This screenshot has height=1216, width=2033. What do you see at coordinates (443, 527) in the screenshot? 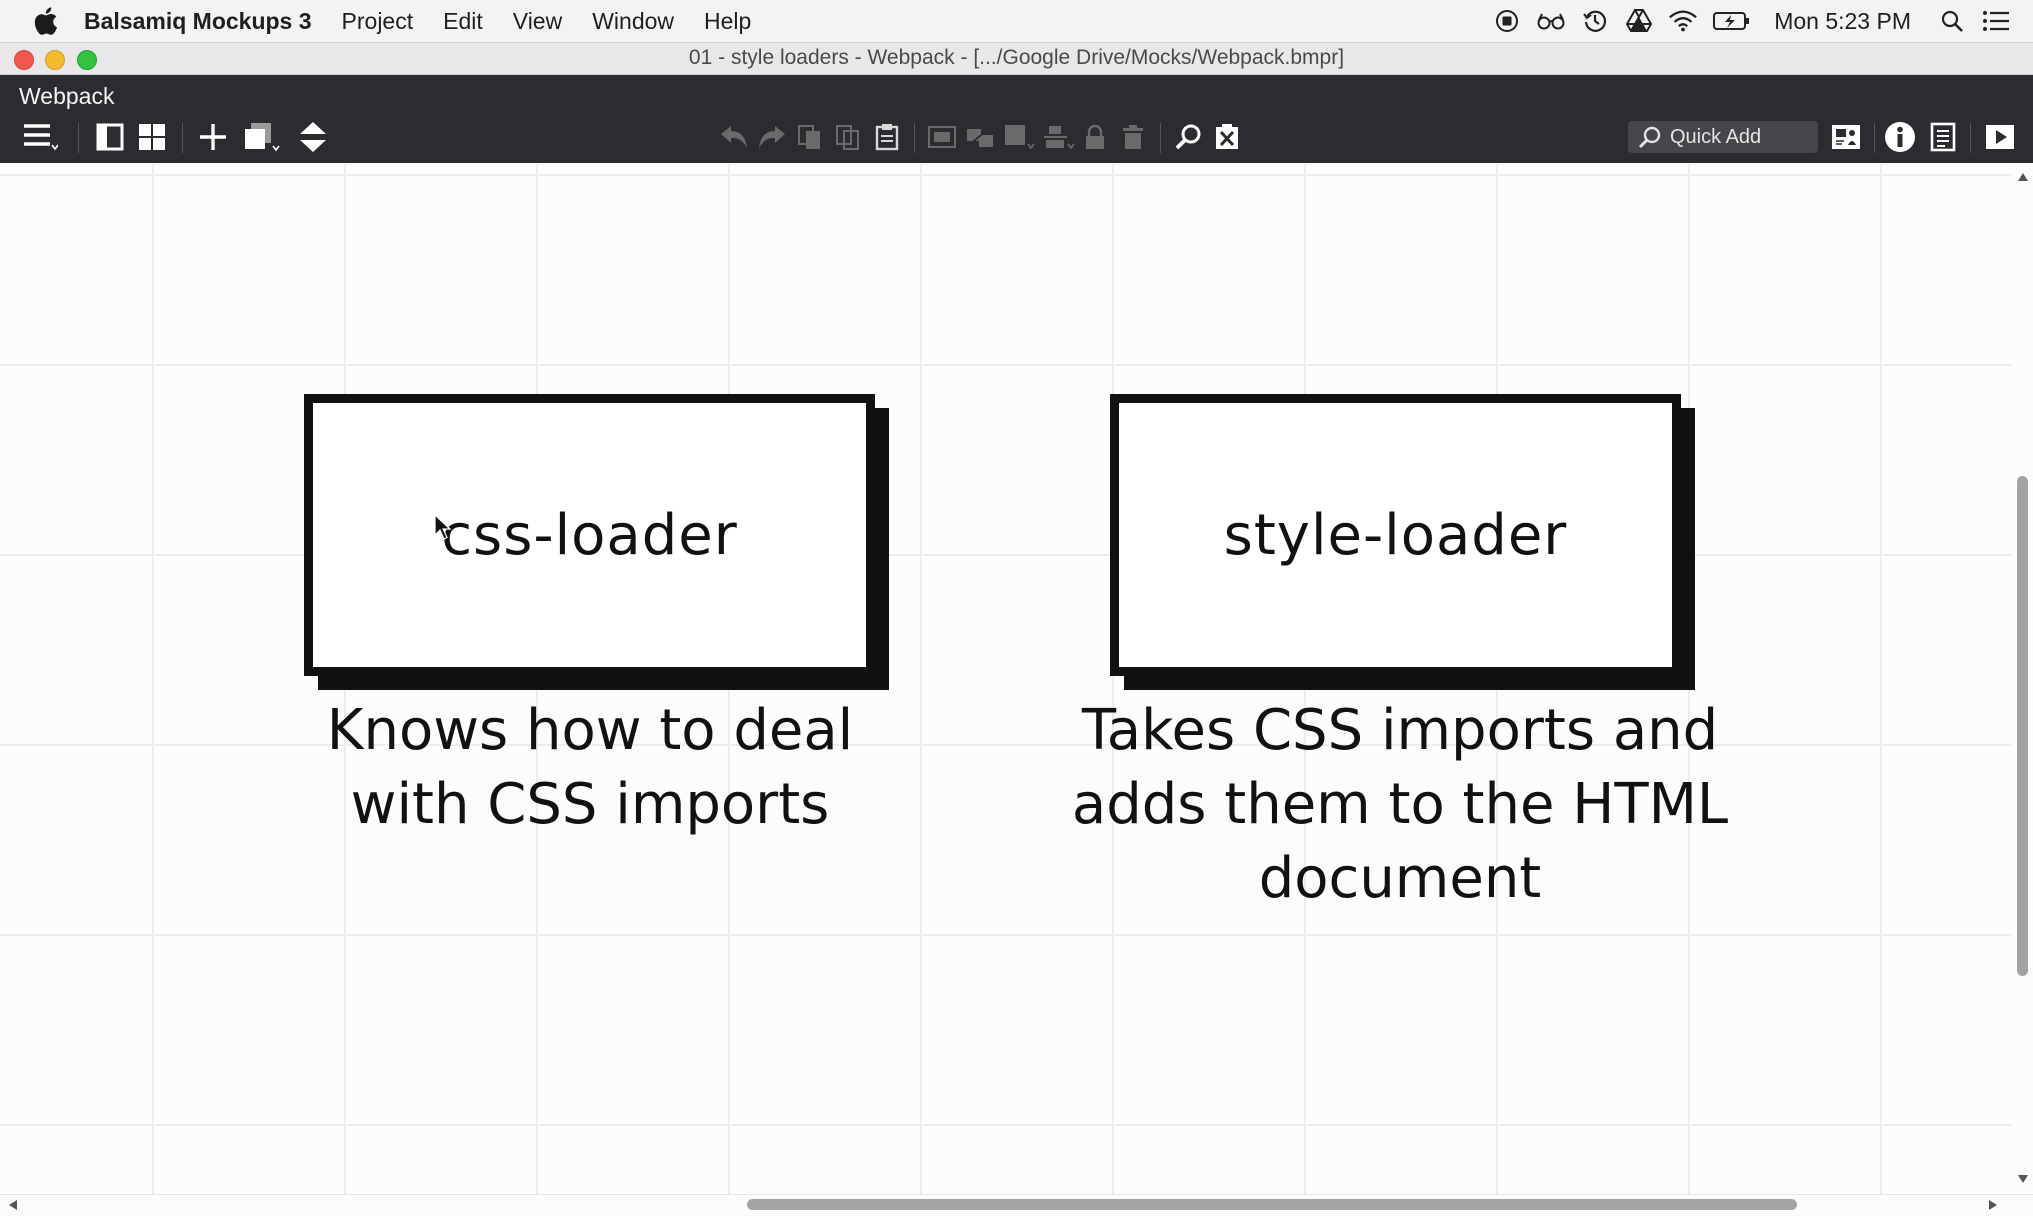
I see `mouse-pointer-icon` at bounding box center [443, 527].